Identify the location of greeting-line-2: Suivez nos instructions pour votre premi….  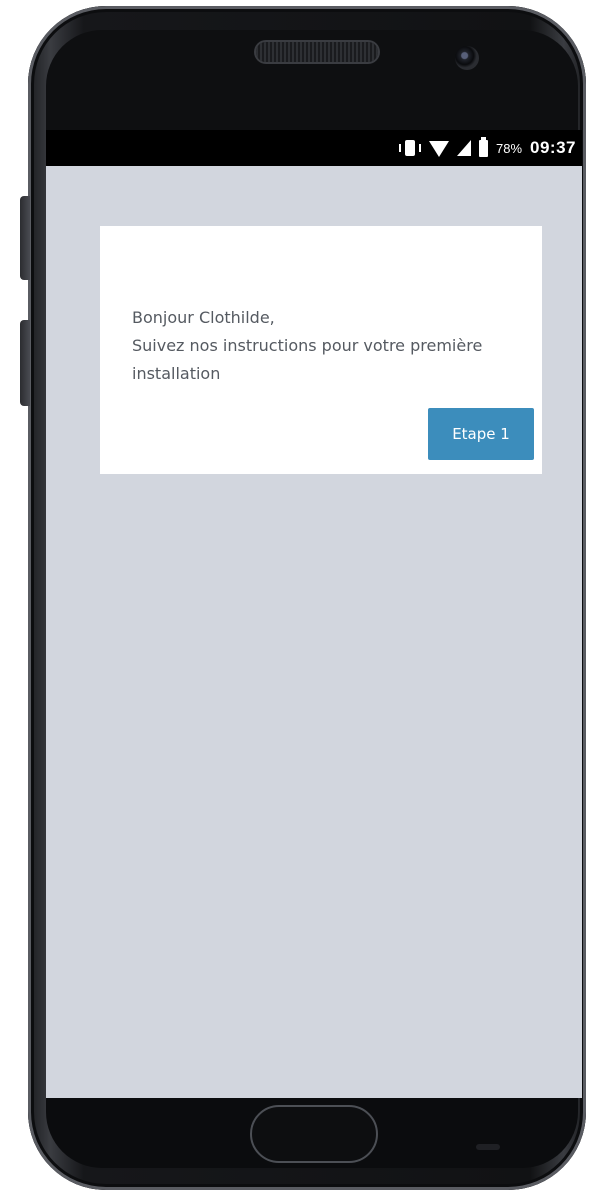
(307, 345).